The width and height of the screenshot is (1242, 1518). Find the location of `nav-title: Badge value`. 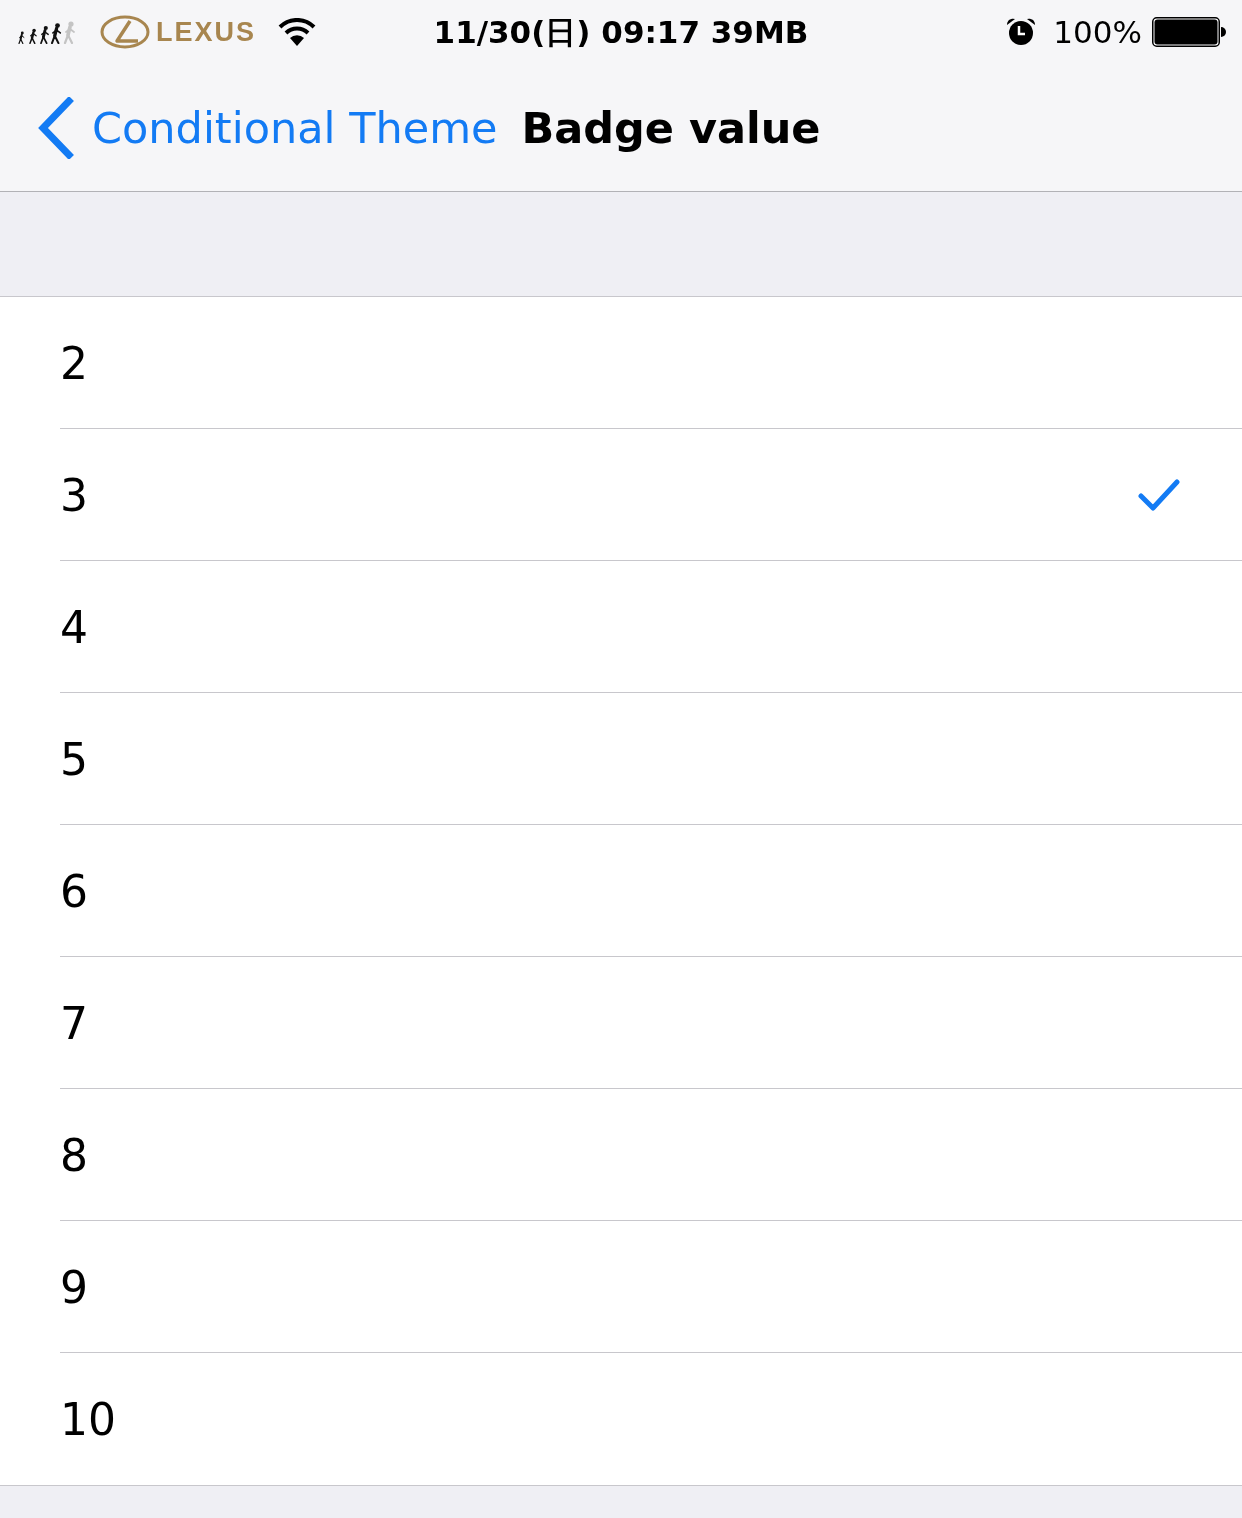

nav-title: Badge value is located at coordinates (671, 127).